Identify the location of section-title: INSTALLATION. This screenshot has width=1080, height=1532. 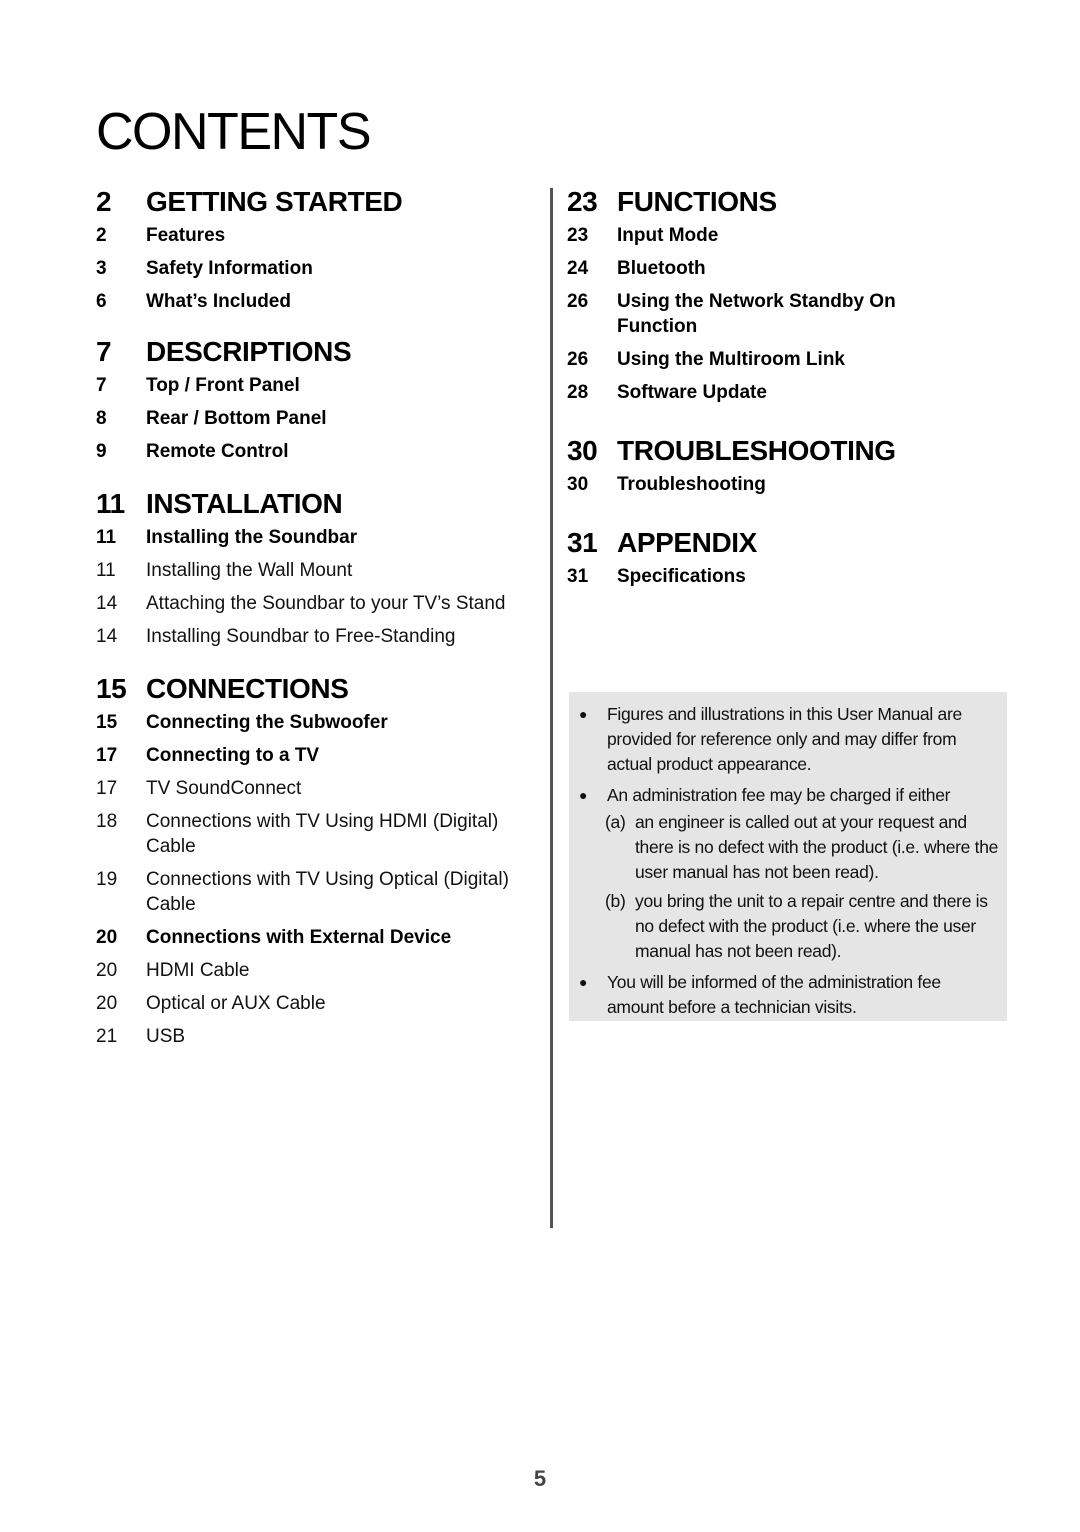
(244, 503).